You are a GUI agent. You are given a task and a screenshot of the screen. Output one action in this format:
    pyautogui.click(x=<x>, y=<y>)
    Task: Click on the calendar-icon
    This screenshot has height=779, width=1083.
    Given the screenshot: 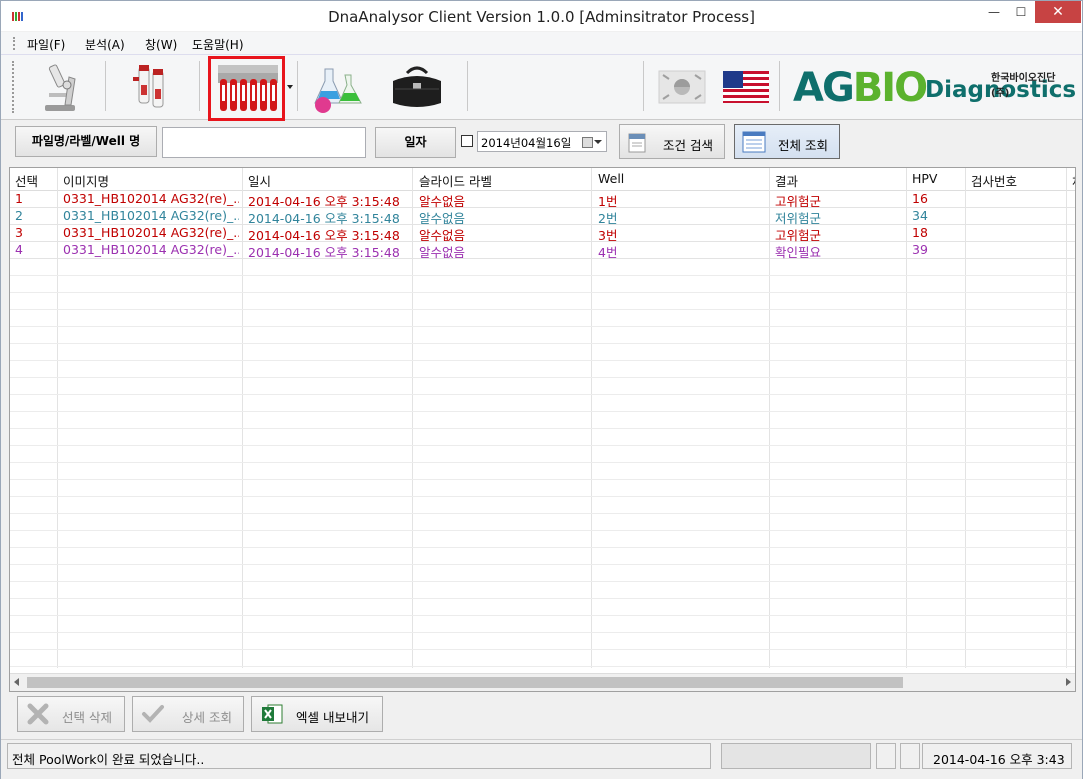 What is the action you would take?
    pyautogui.click(x=587, y=142)
    